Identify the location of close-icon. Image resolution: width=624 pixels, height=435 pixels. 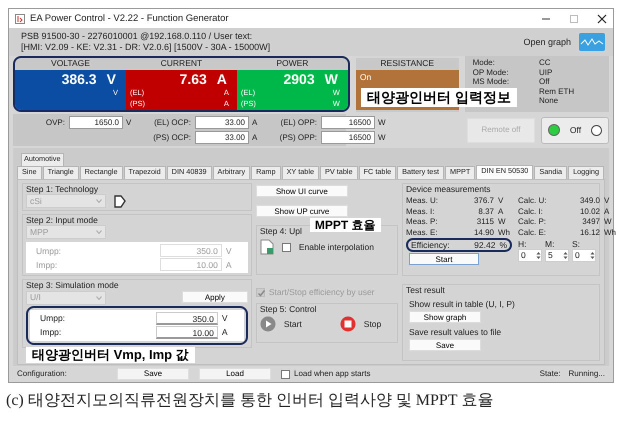
(602, 19).